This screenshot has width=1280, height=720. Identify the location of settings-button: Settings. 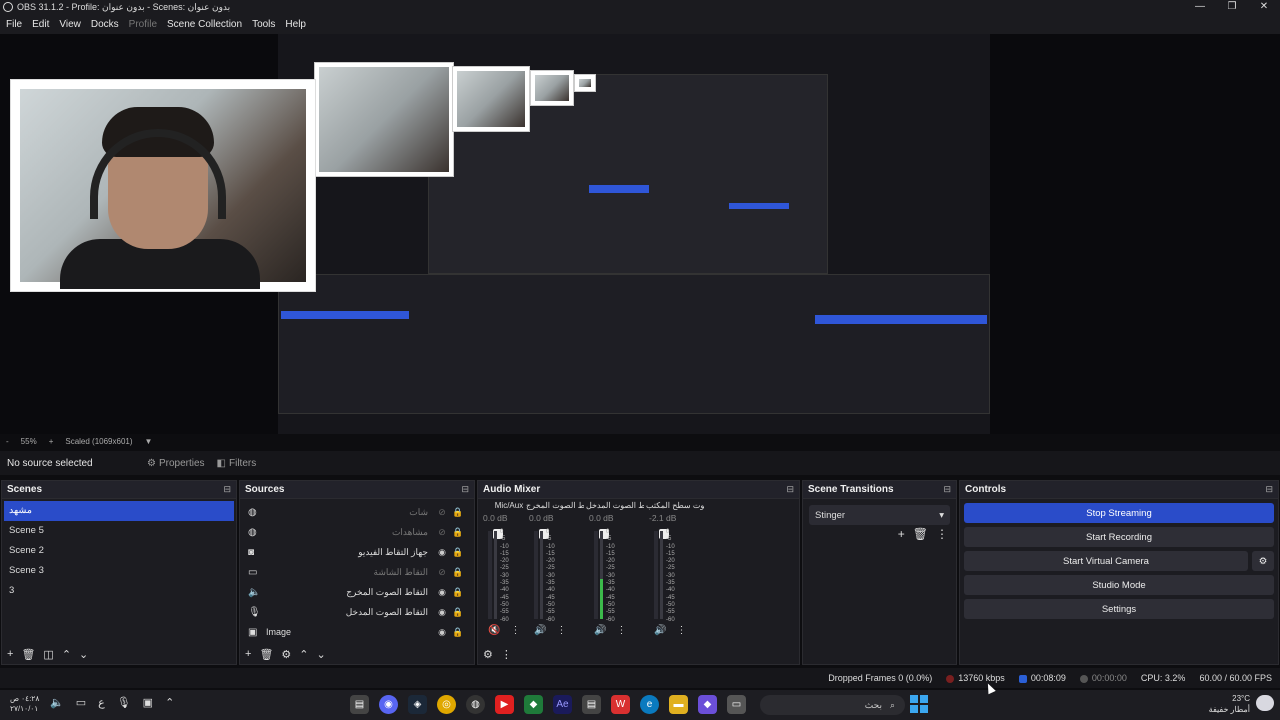
(1119, 609).